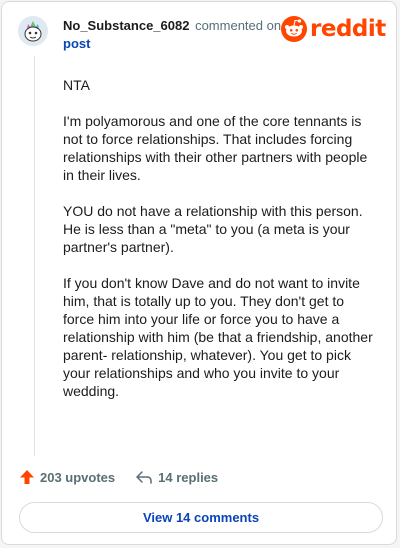 The height and width of the screenshot is (548, 400). I want to click on commented-on-label: commented on, so click(238, 25).